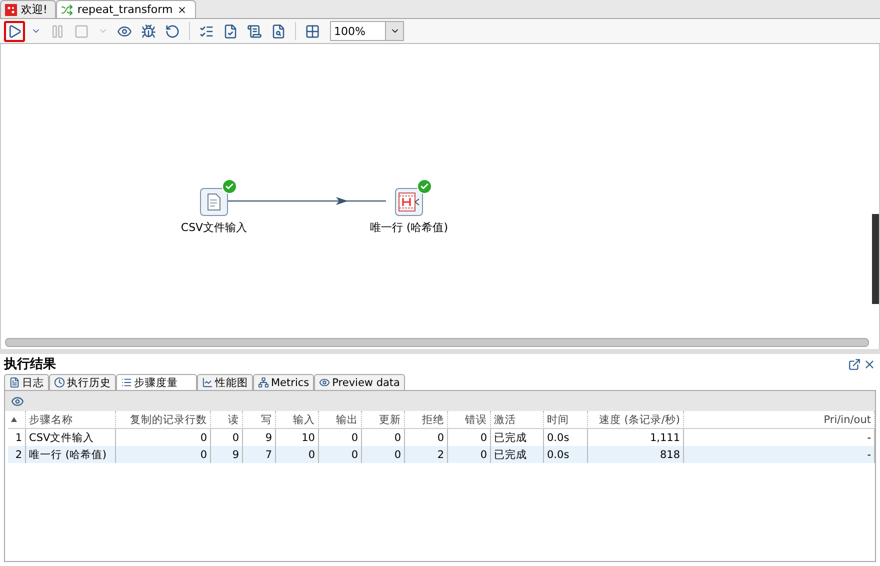 The height and width of the screenshot is (566, 880). What do you see at coordinates (59, 382) in the screenshot?
I see `history-icon` at bounding box center [59, 382].